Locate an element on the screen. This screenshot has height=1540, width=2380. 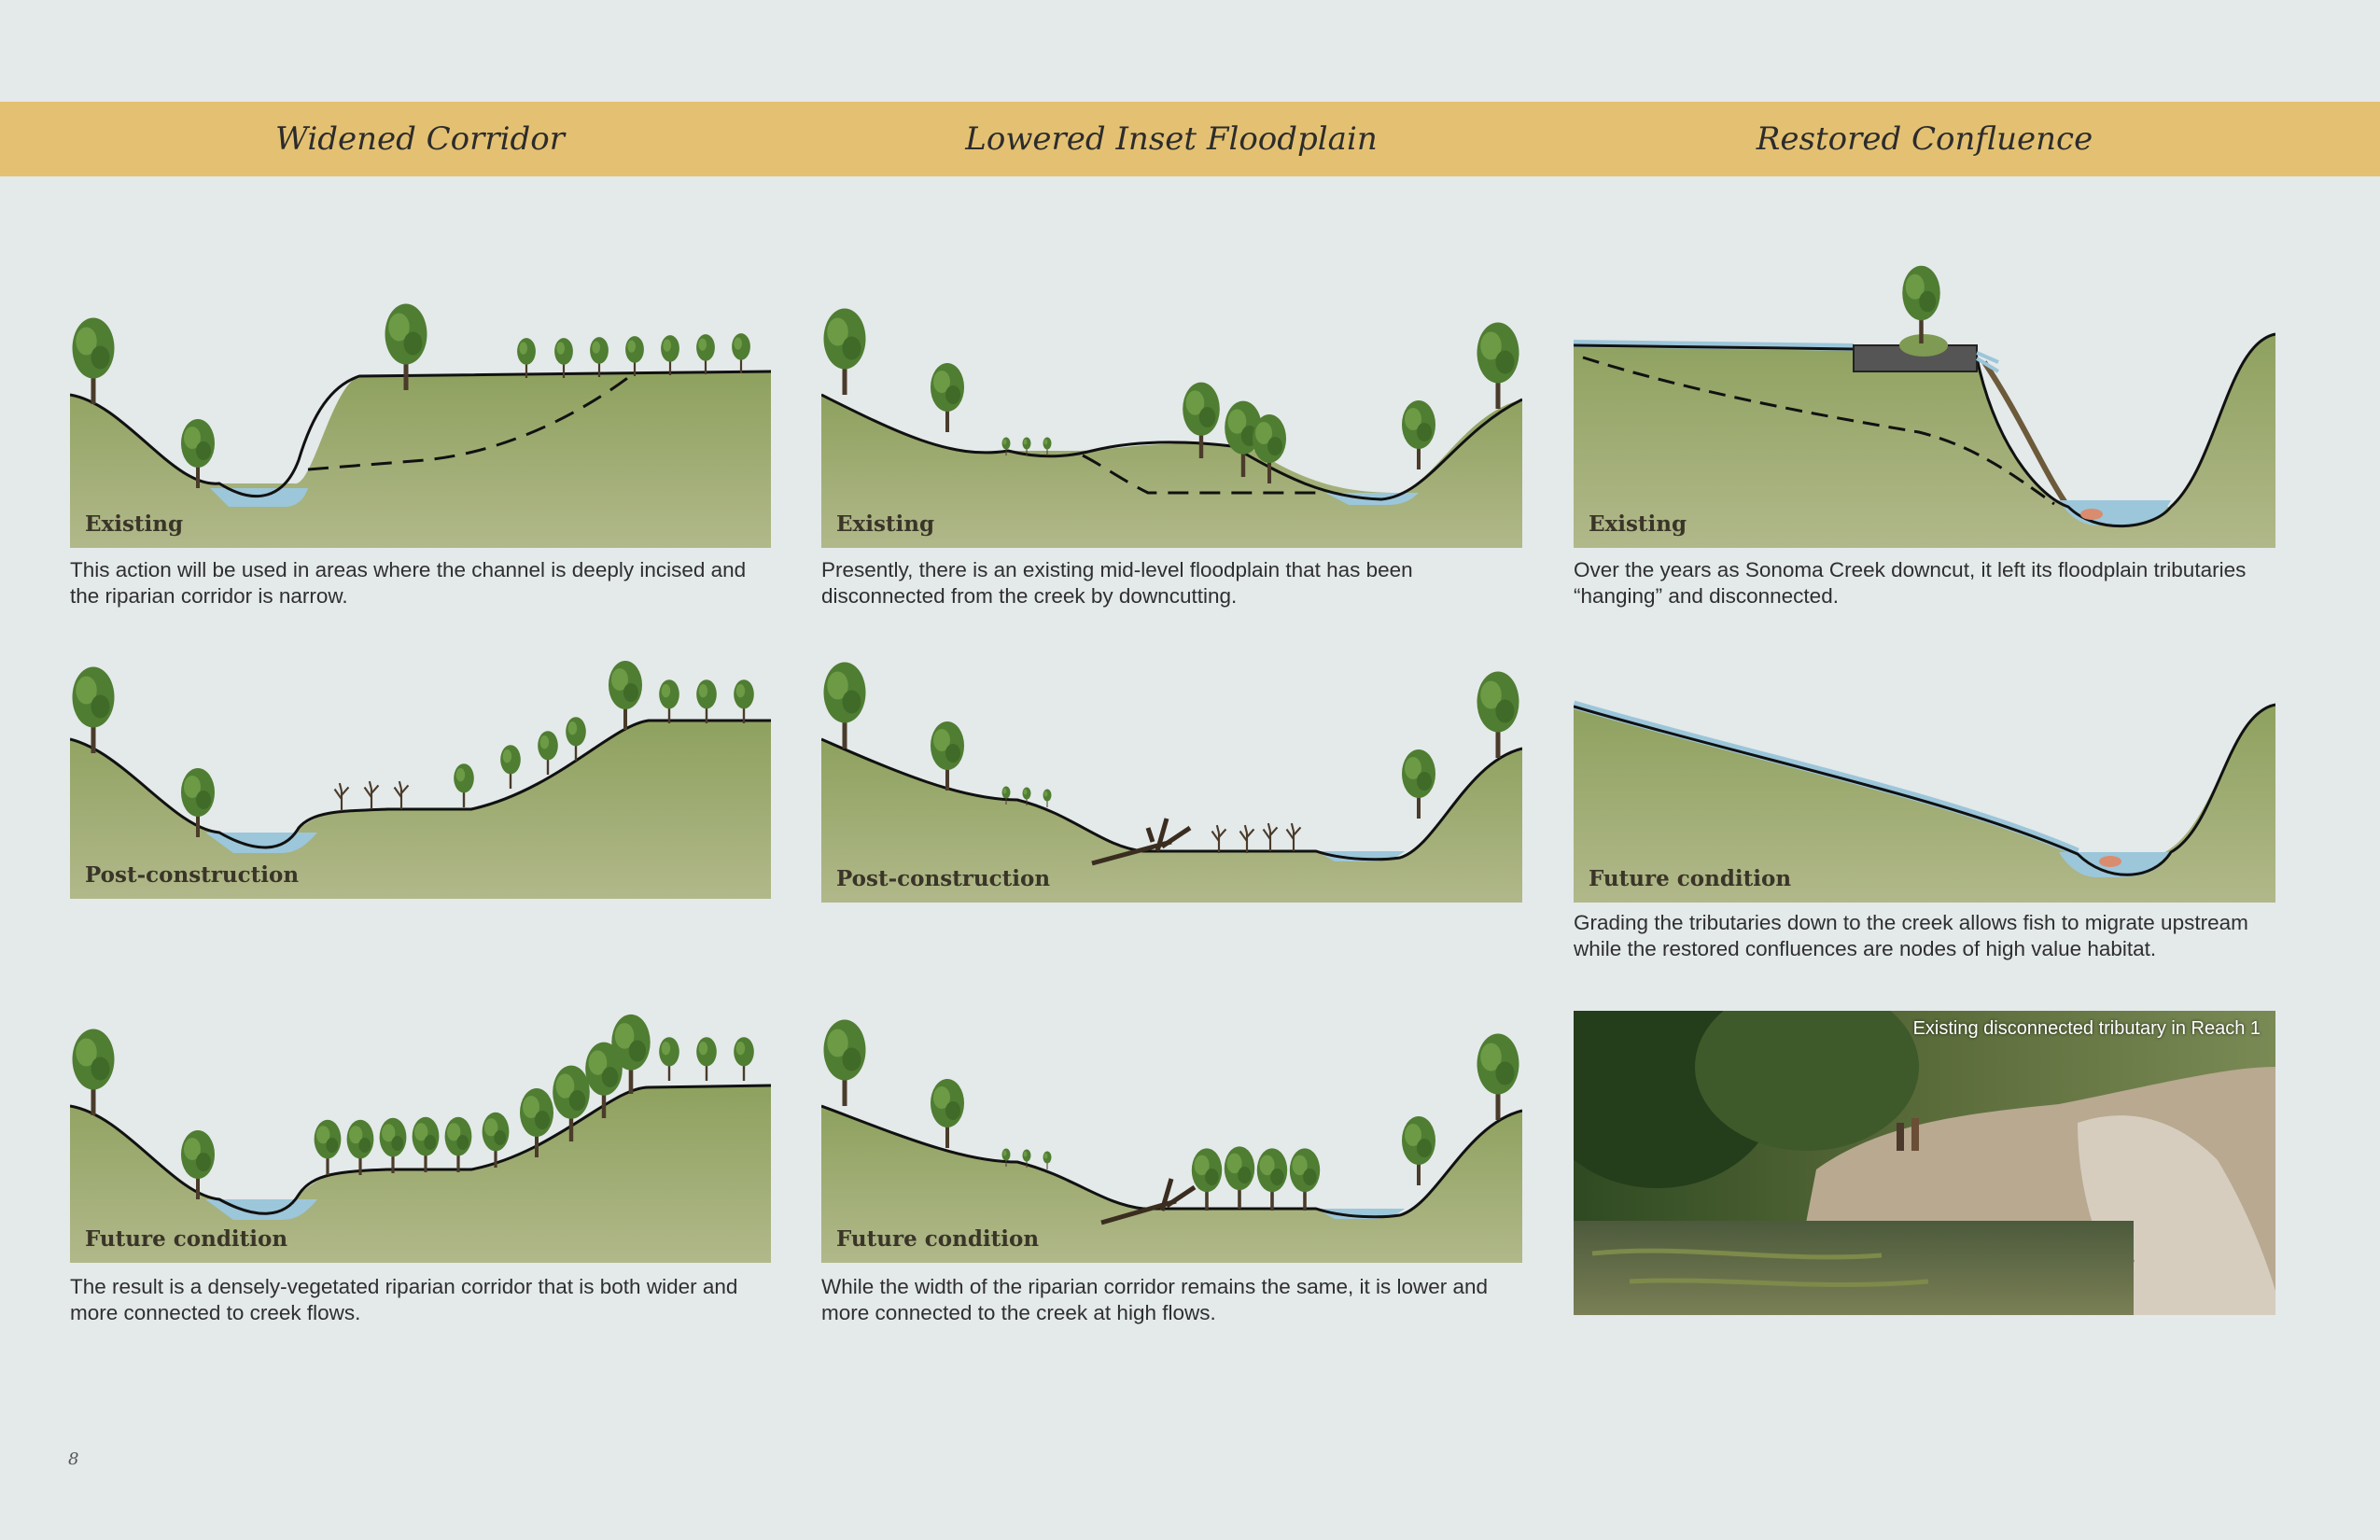
wc-future-condition-diagram: Future condition is located at coordinates (420, 1133).